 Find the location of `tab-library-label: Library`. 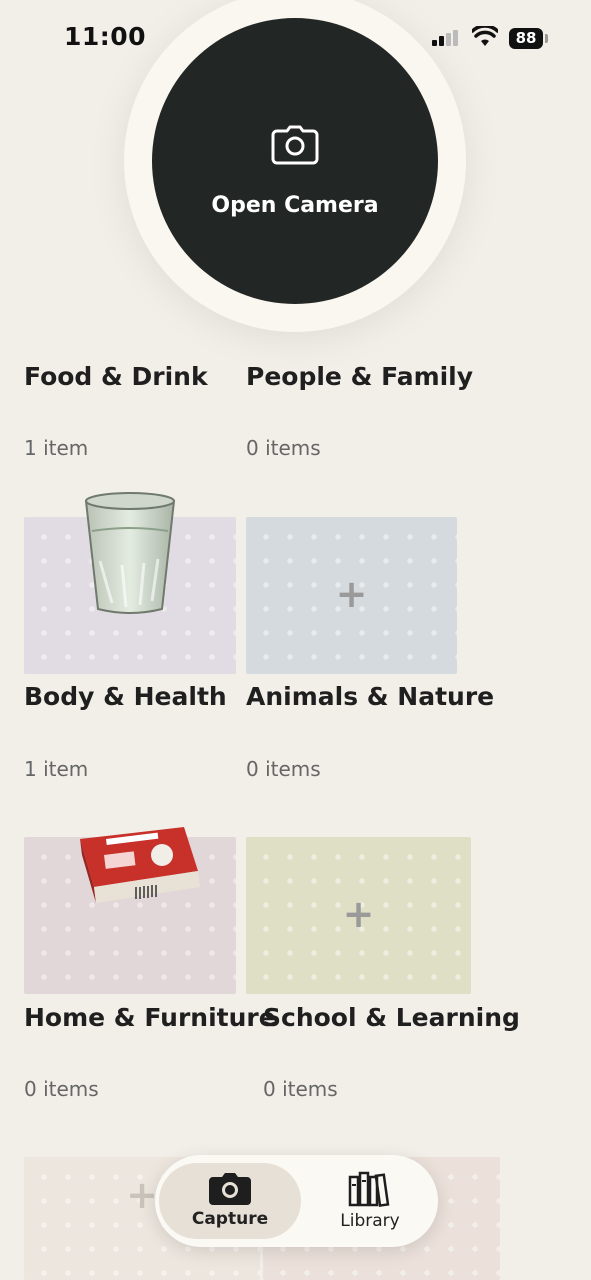

tab-library-label: Library is located at coordinates (370, 1221).